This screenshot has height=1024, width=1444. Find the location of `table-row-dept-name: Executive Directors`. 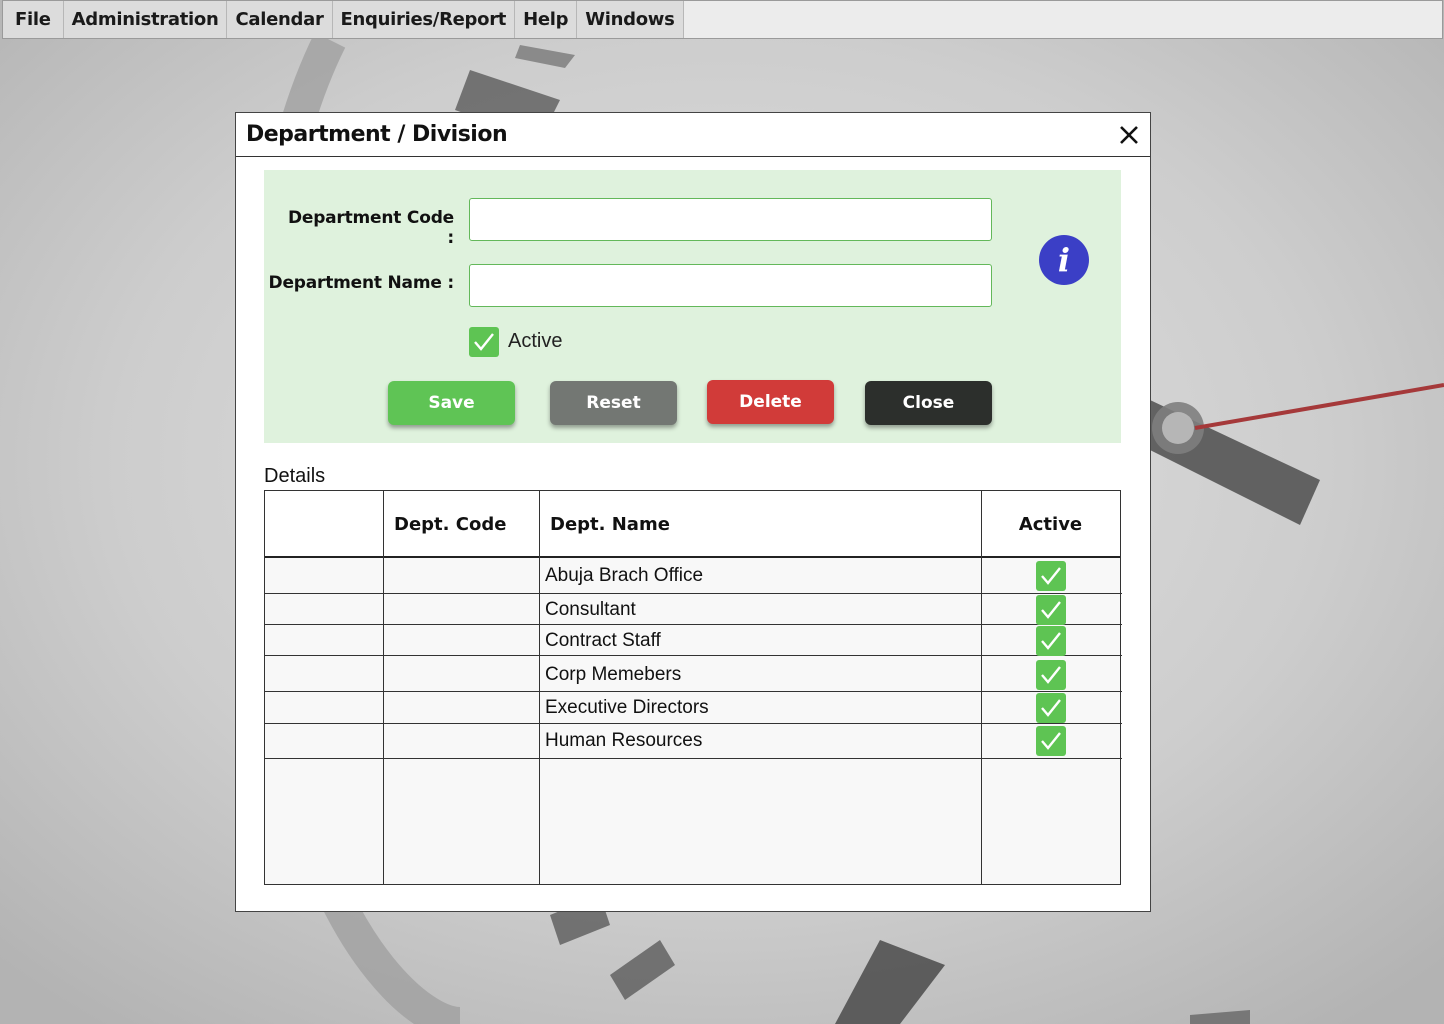

table-row-dept-name: Executive Directors is located at coordinates (627, 708).